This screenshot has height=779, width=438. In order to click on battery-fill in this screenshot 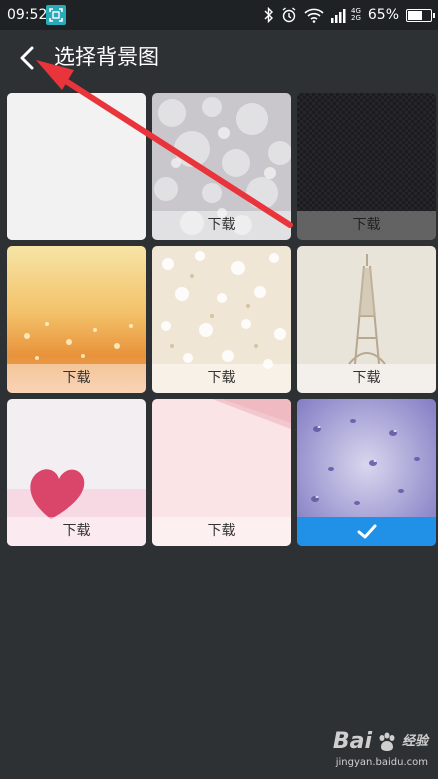, I will do `click(415, 15)`.